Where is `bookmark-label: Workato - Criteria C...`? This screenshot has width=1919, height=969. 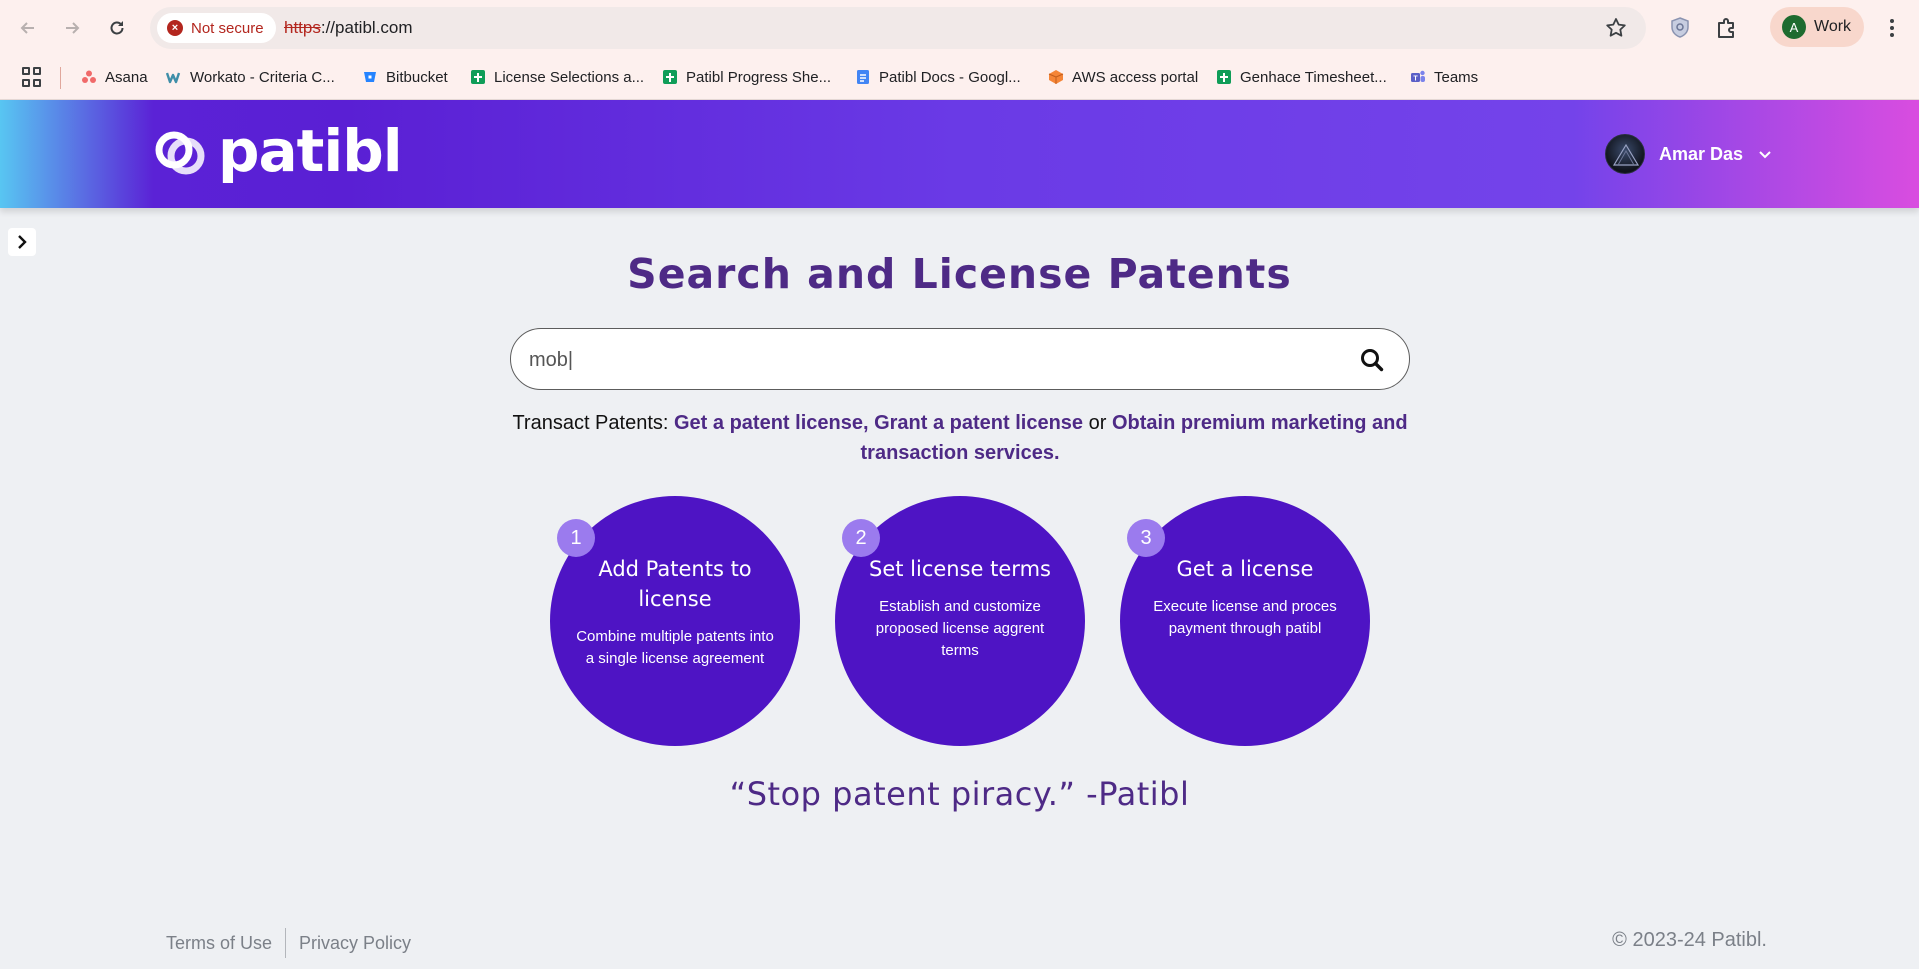 bookmark-label: Workato - Criteria C... is located at coordinates (262, 77).